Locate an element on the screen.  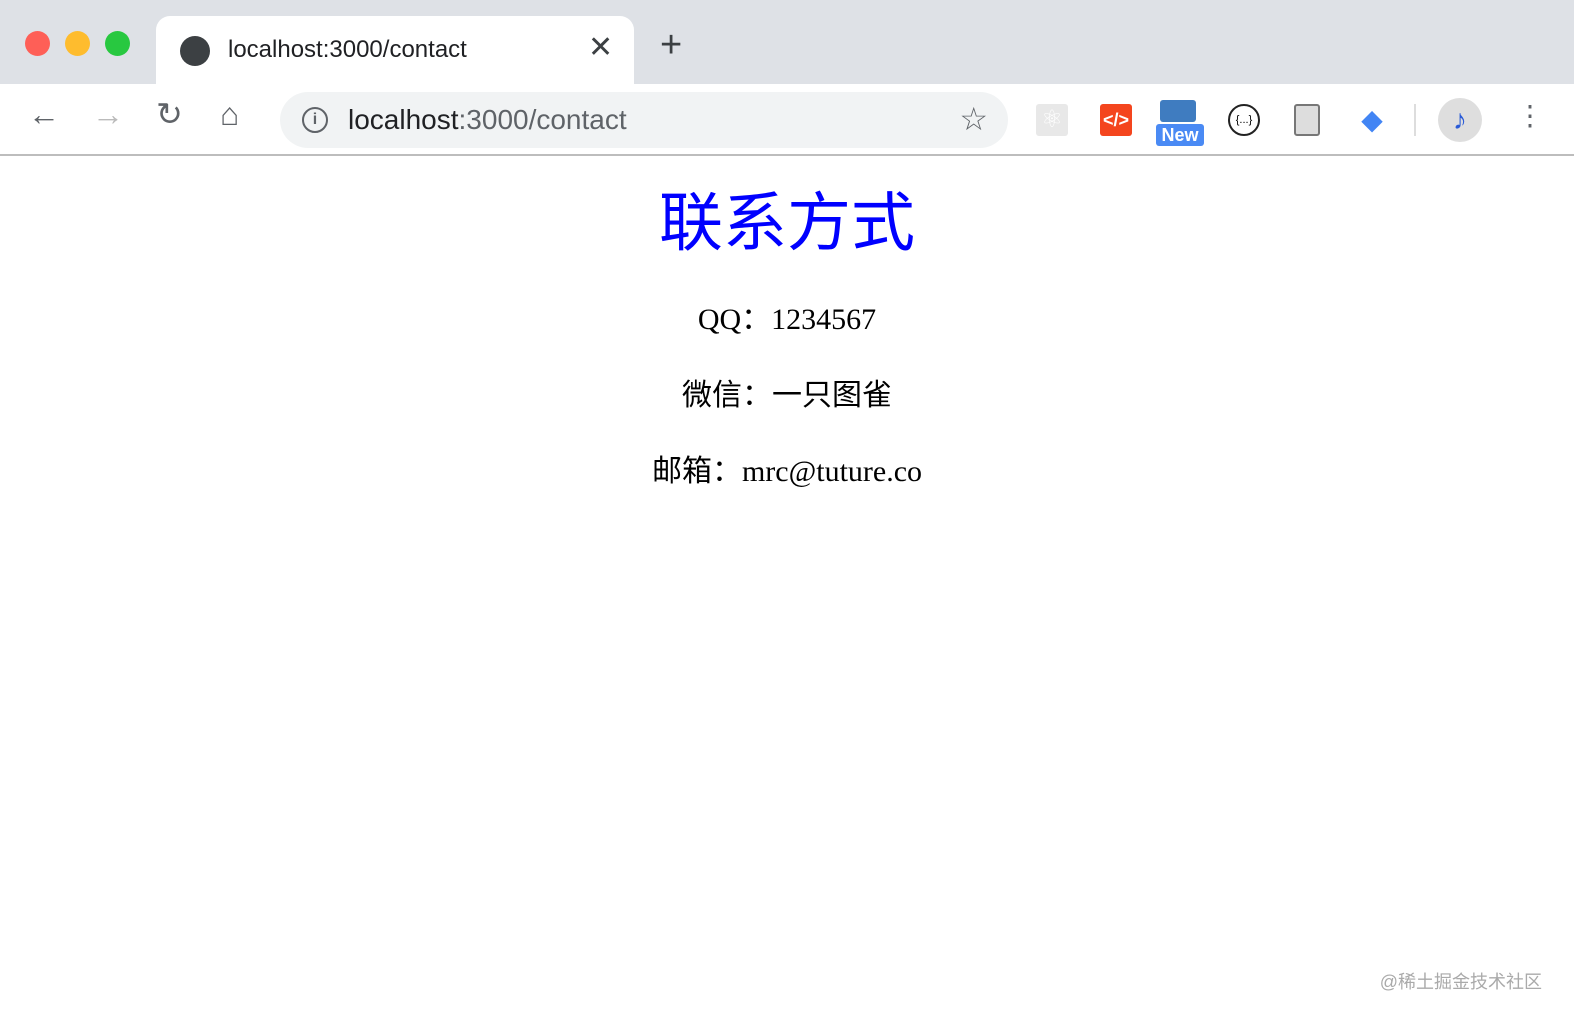
tuture-icon: </> is located at coordinates (1116, 120).